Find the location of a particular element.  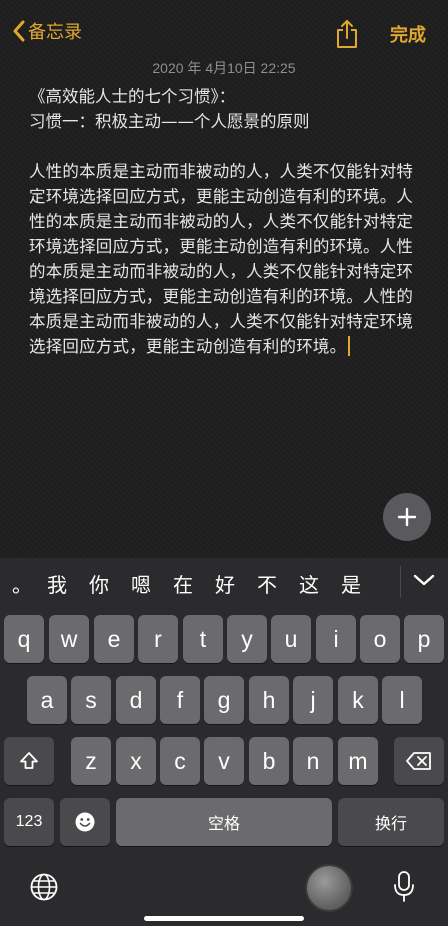

microphone-icon is located at coordinates (404, 886).